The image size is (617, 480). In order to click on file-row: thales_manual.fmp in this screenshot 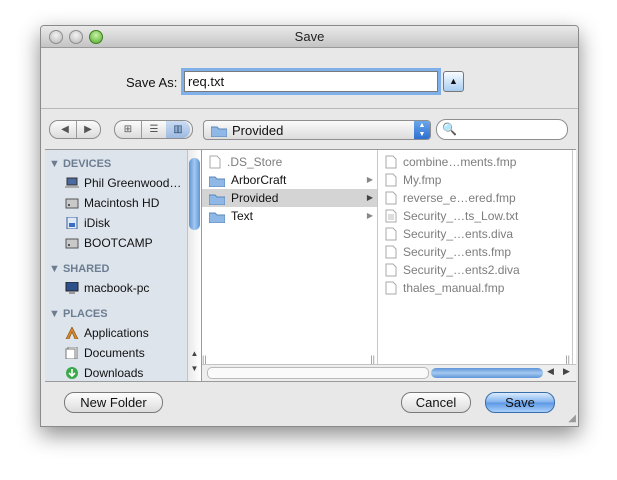, I will do `click(441, 288)`.